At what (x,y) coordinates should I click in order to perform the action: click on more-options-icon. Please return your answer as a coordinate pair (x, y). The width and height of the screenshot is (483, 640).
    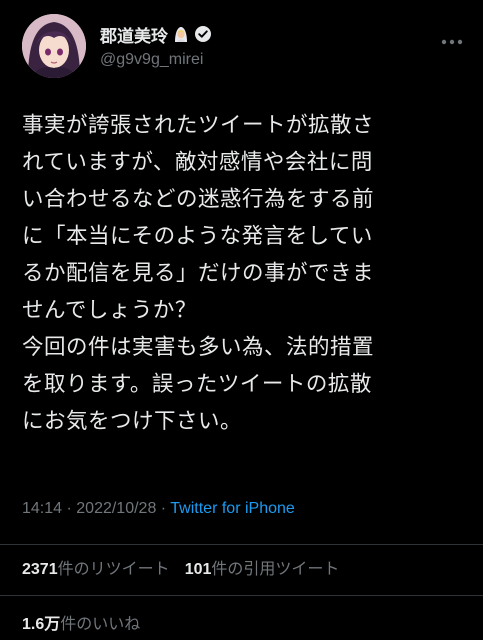
    Looking at the image, I should click on (452, 37).